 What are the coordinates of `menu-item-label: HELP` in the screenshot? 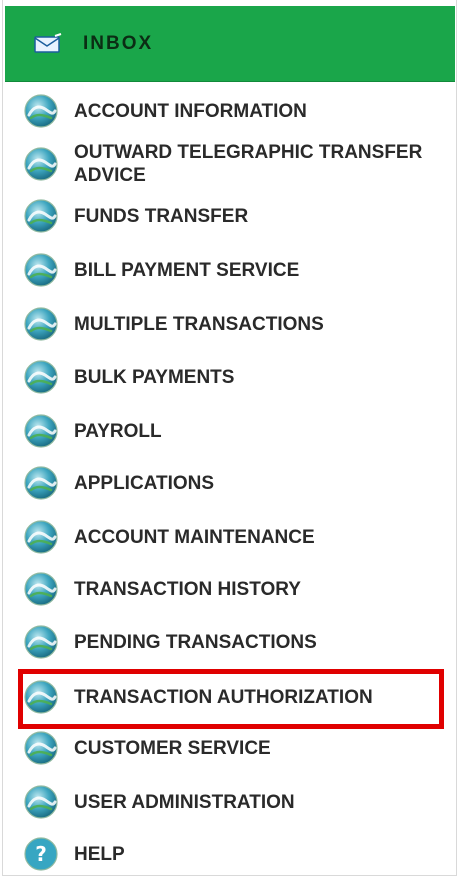 It's located at (99, 854).